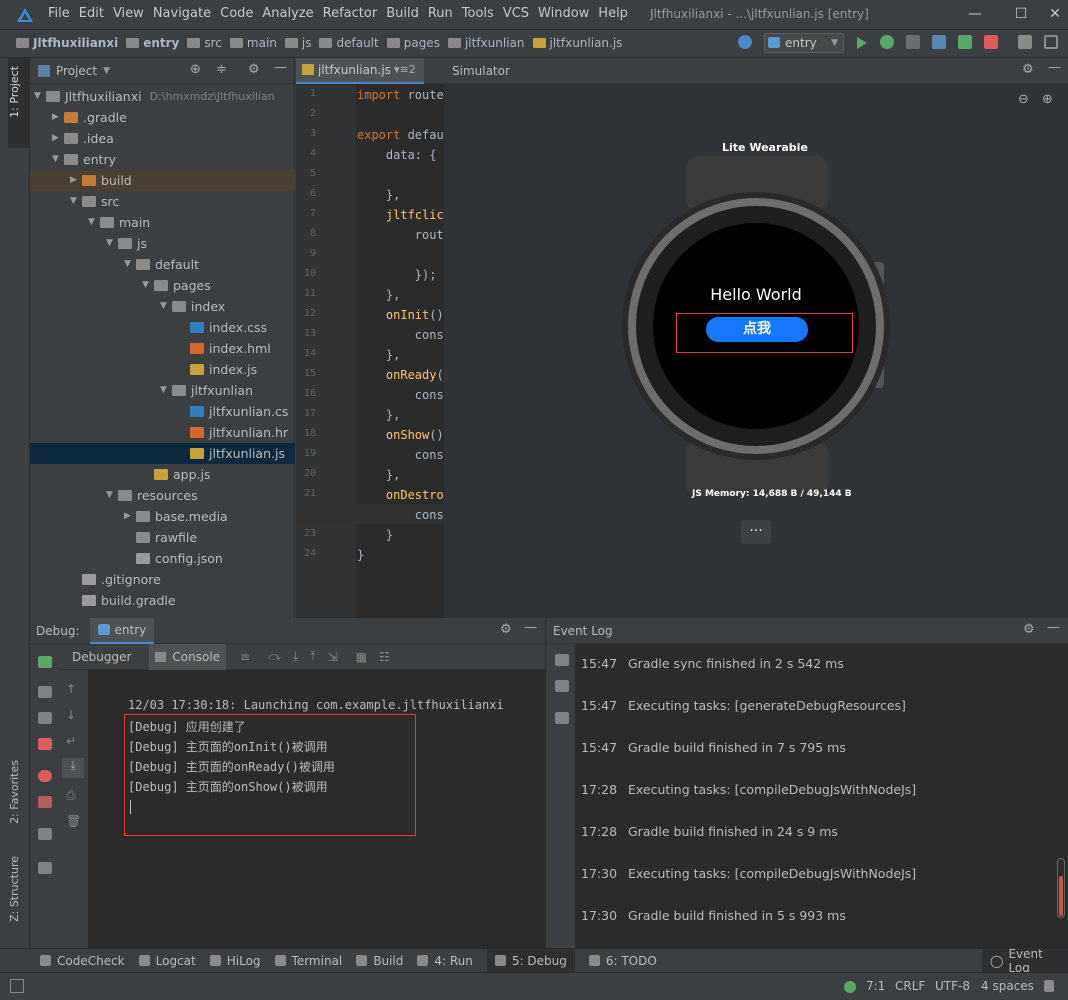  Describe the element at coordinates (622, 961) in the screenshot. I see `tool-6-todo: 6: TODO` at that location.